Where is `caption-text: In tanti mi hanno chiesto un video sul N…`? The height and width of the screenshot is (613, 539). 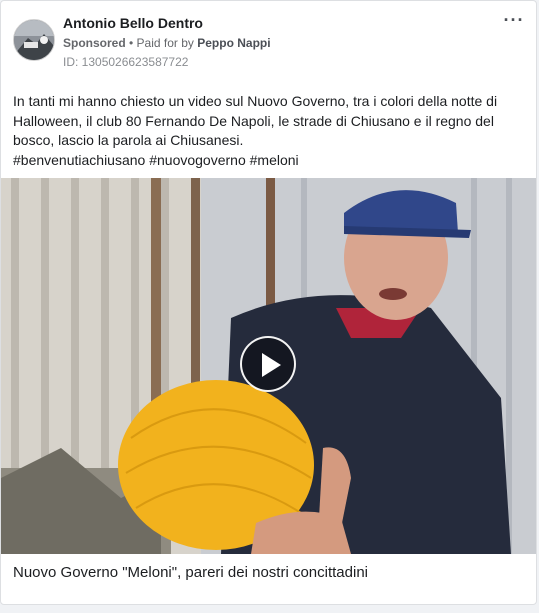 caption-text: In tanti mi hanno chiesto un video sul N… is located at coordinates (255, 120).